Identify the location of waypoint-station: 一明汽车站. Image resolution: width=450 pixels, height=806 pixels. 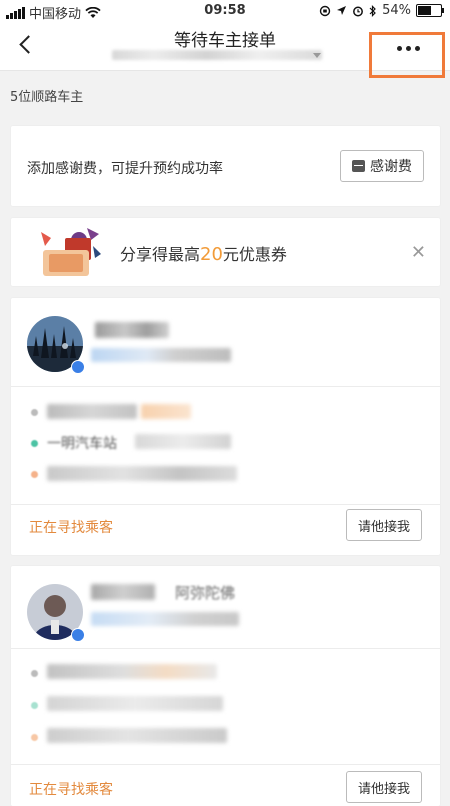
(82, 444).